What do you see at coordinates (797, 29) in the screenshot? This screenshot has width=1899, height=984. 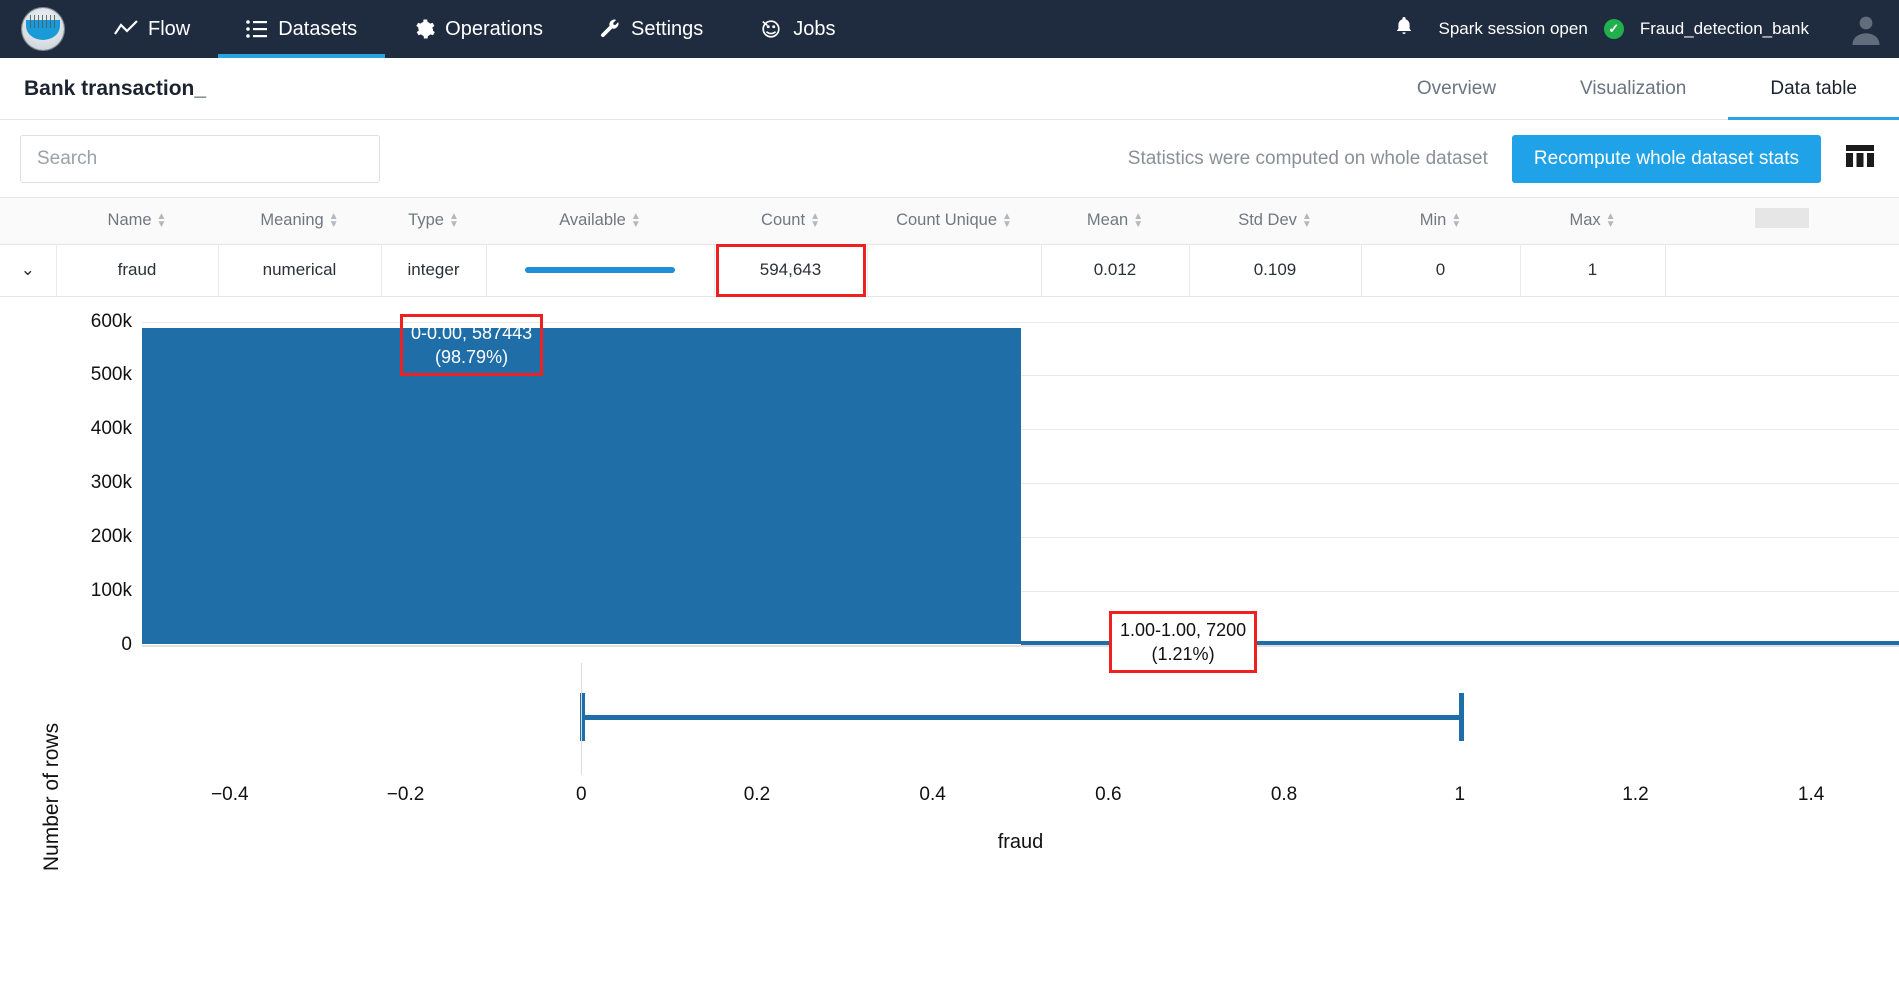 I see `nav-item-jobs: Jobs` at bounding box center [797, 29].